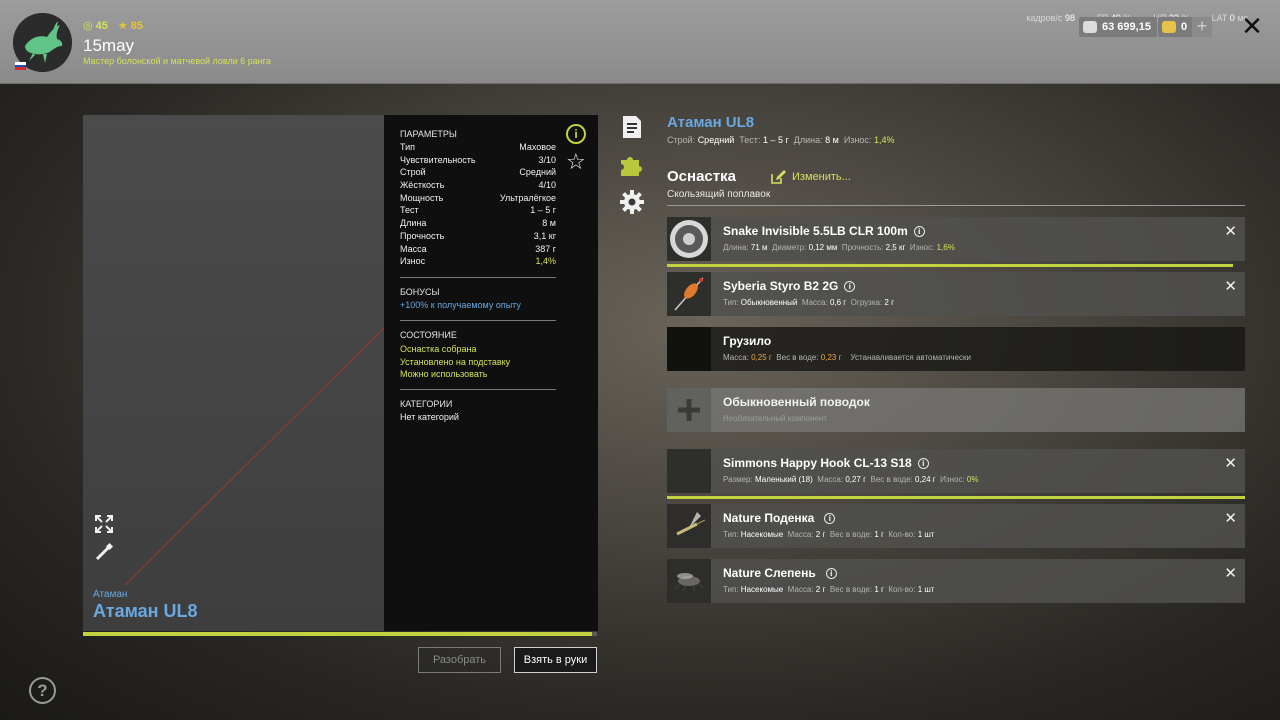  Describe the element at coordinates (701, 176) in the screenshot. I see `rig-title: Оснастка` at that location.